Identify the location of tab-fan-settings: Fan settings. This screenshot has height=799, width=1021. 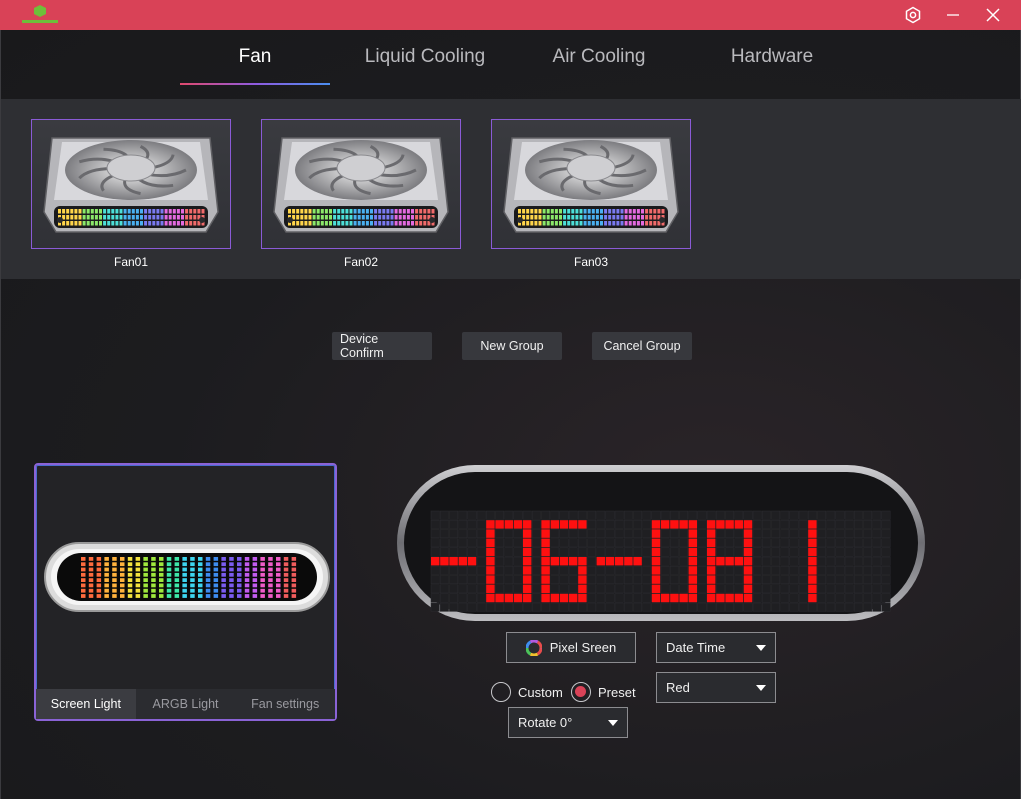
(285, 704).